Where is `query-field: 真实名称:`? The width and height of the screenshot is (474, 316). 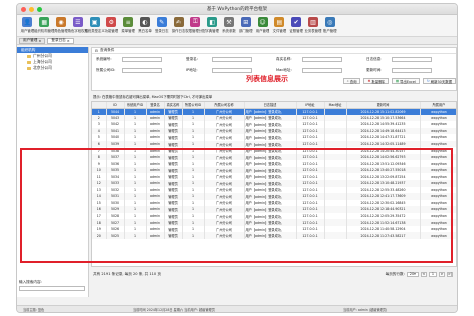 query-field: 真实名称: is located at coordinates (321, 59).